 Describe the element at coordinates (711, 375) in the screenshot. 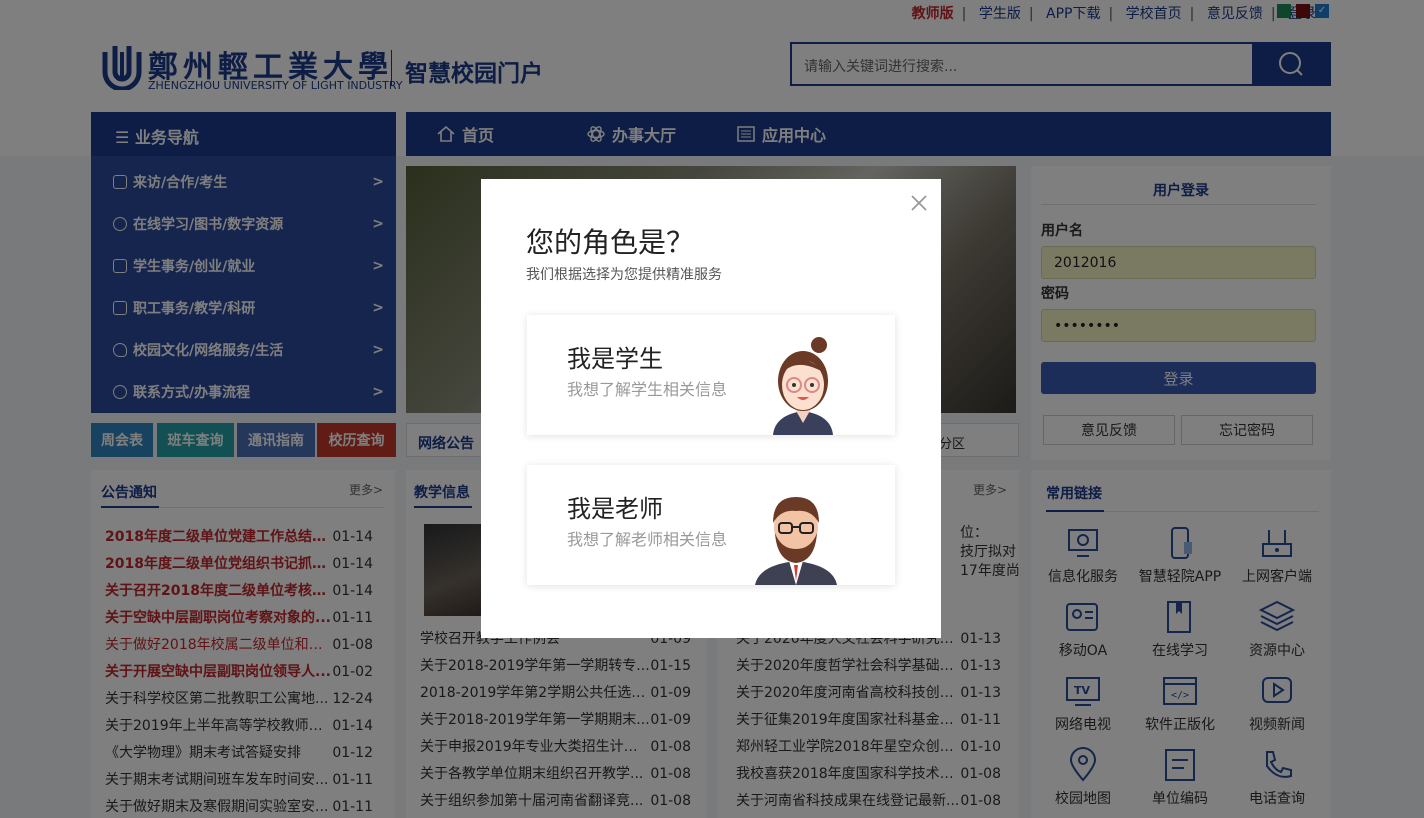

I see `student-role-card: 我是学生 我想了解学生相关信息` at that location.